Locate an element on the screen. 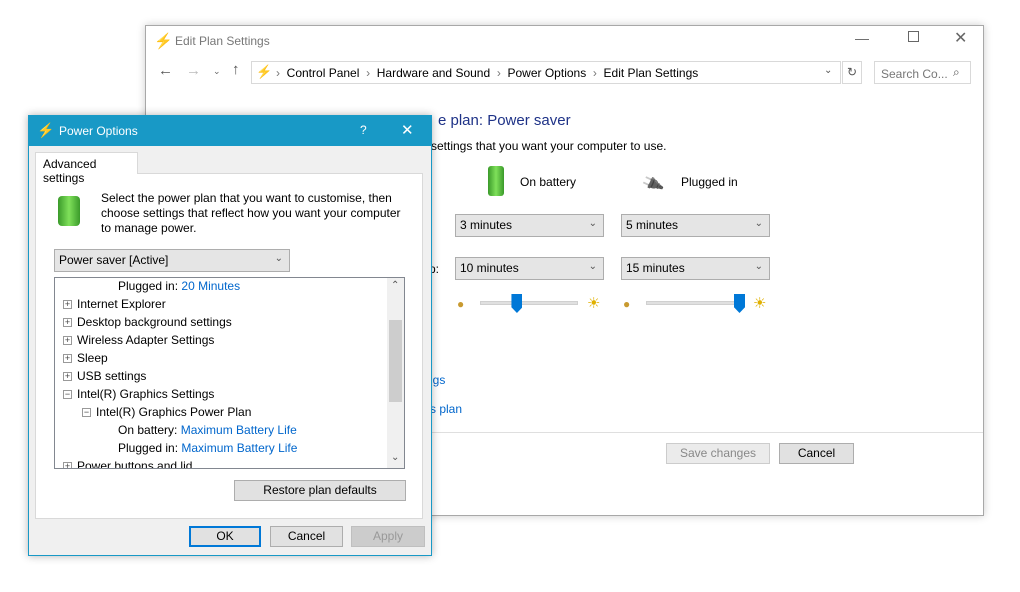  breadcrumb-item: Edit Plan Settings is located at coordinates (651, 73).